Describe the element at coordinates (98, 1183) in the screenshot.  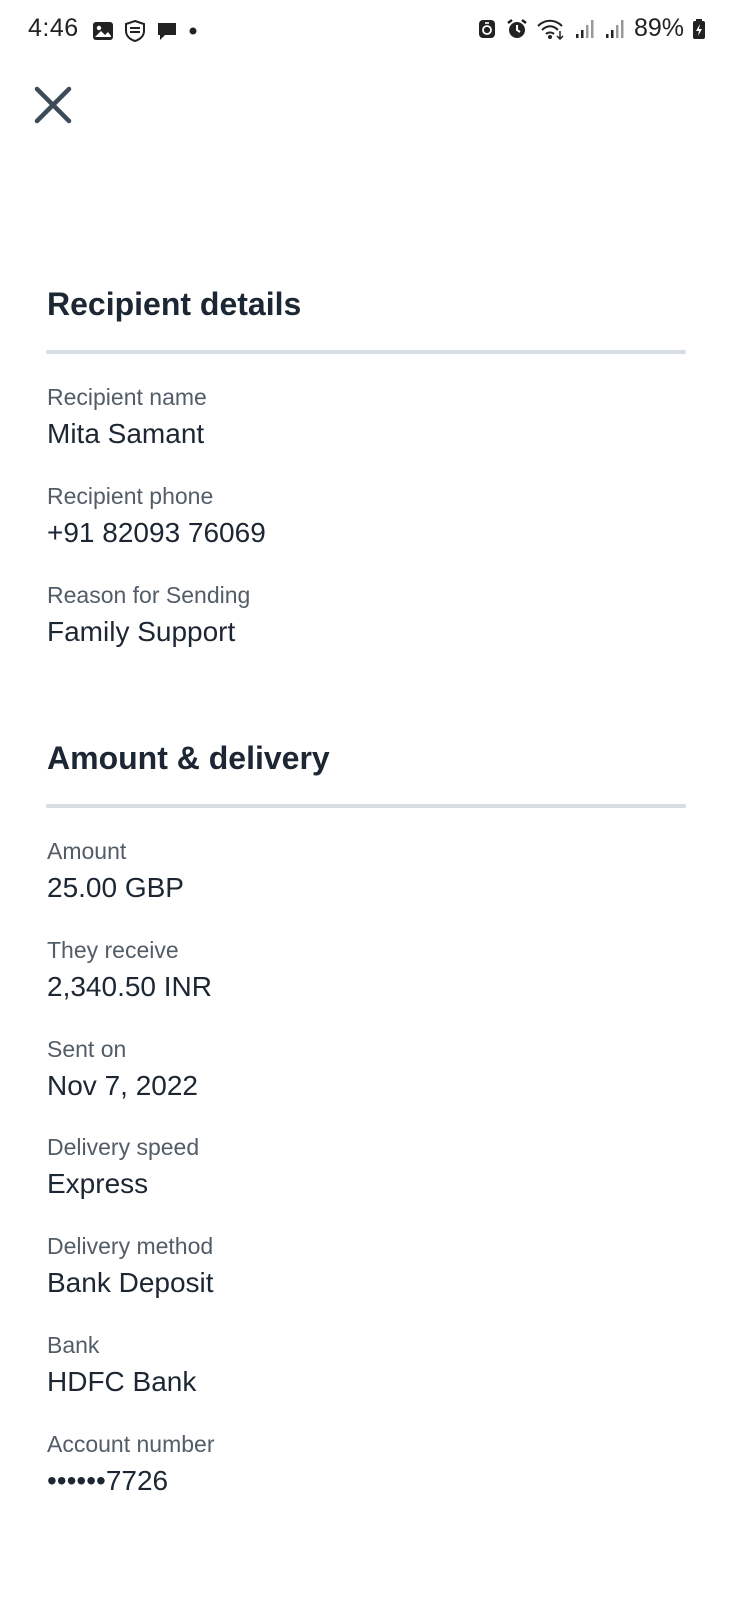
I see `delivery-speed-value: Express` at that location.